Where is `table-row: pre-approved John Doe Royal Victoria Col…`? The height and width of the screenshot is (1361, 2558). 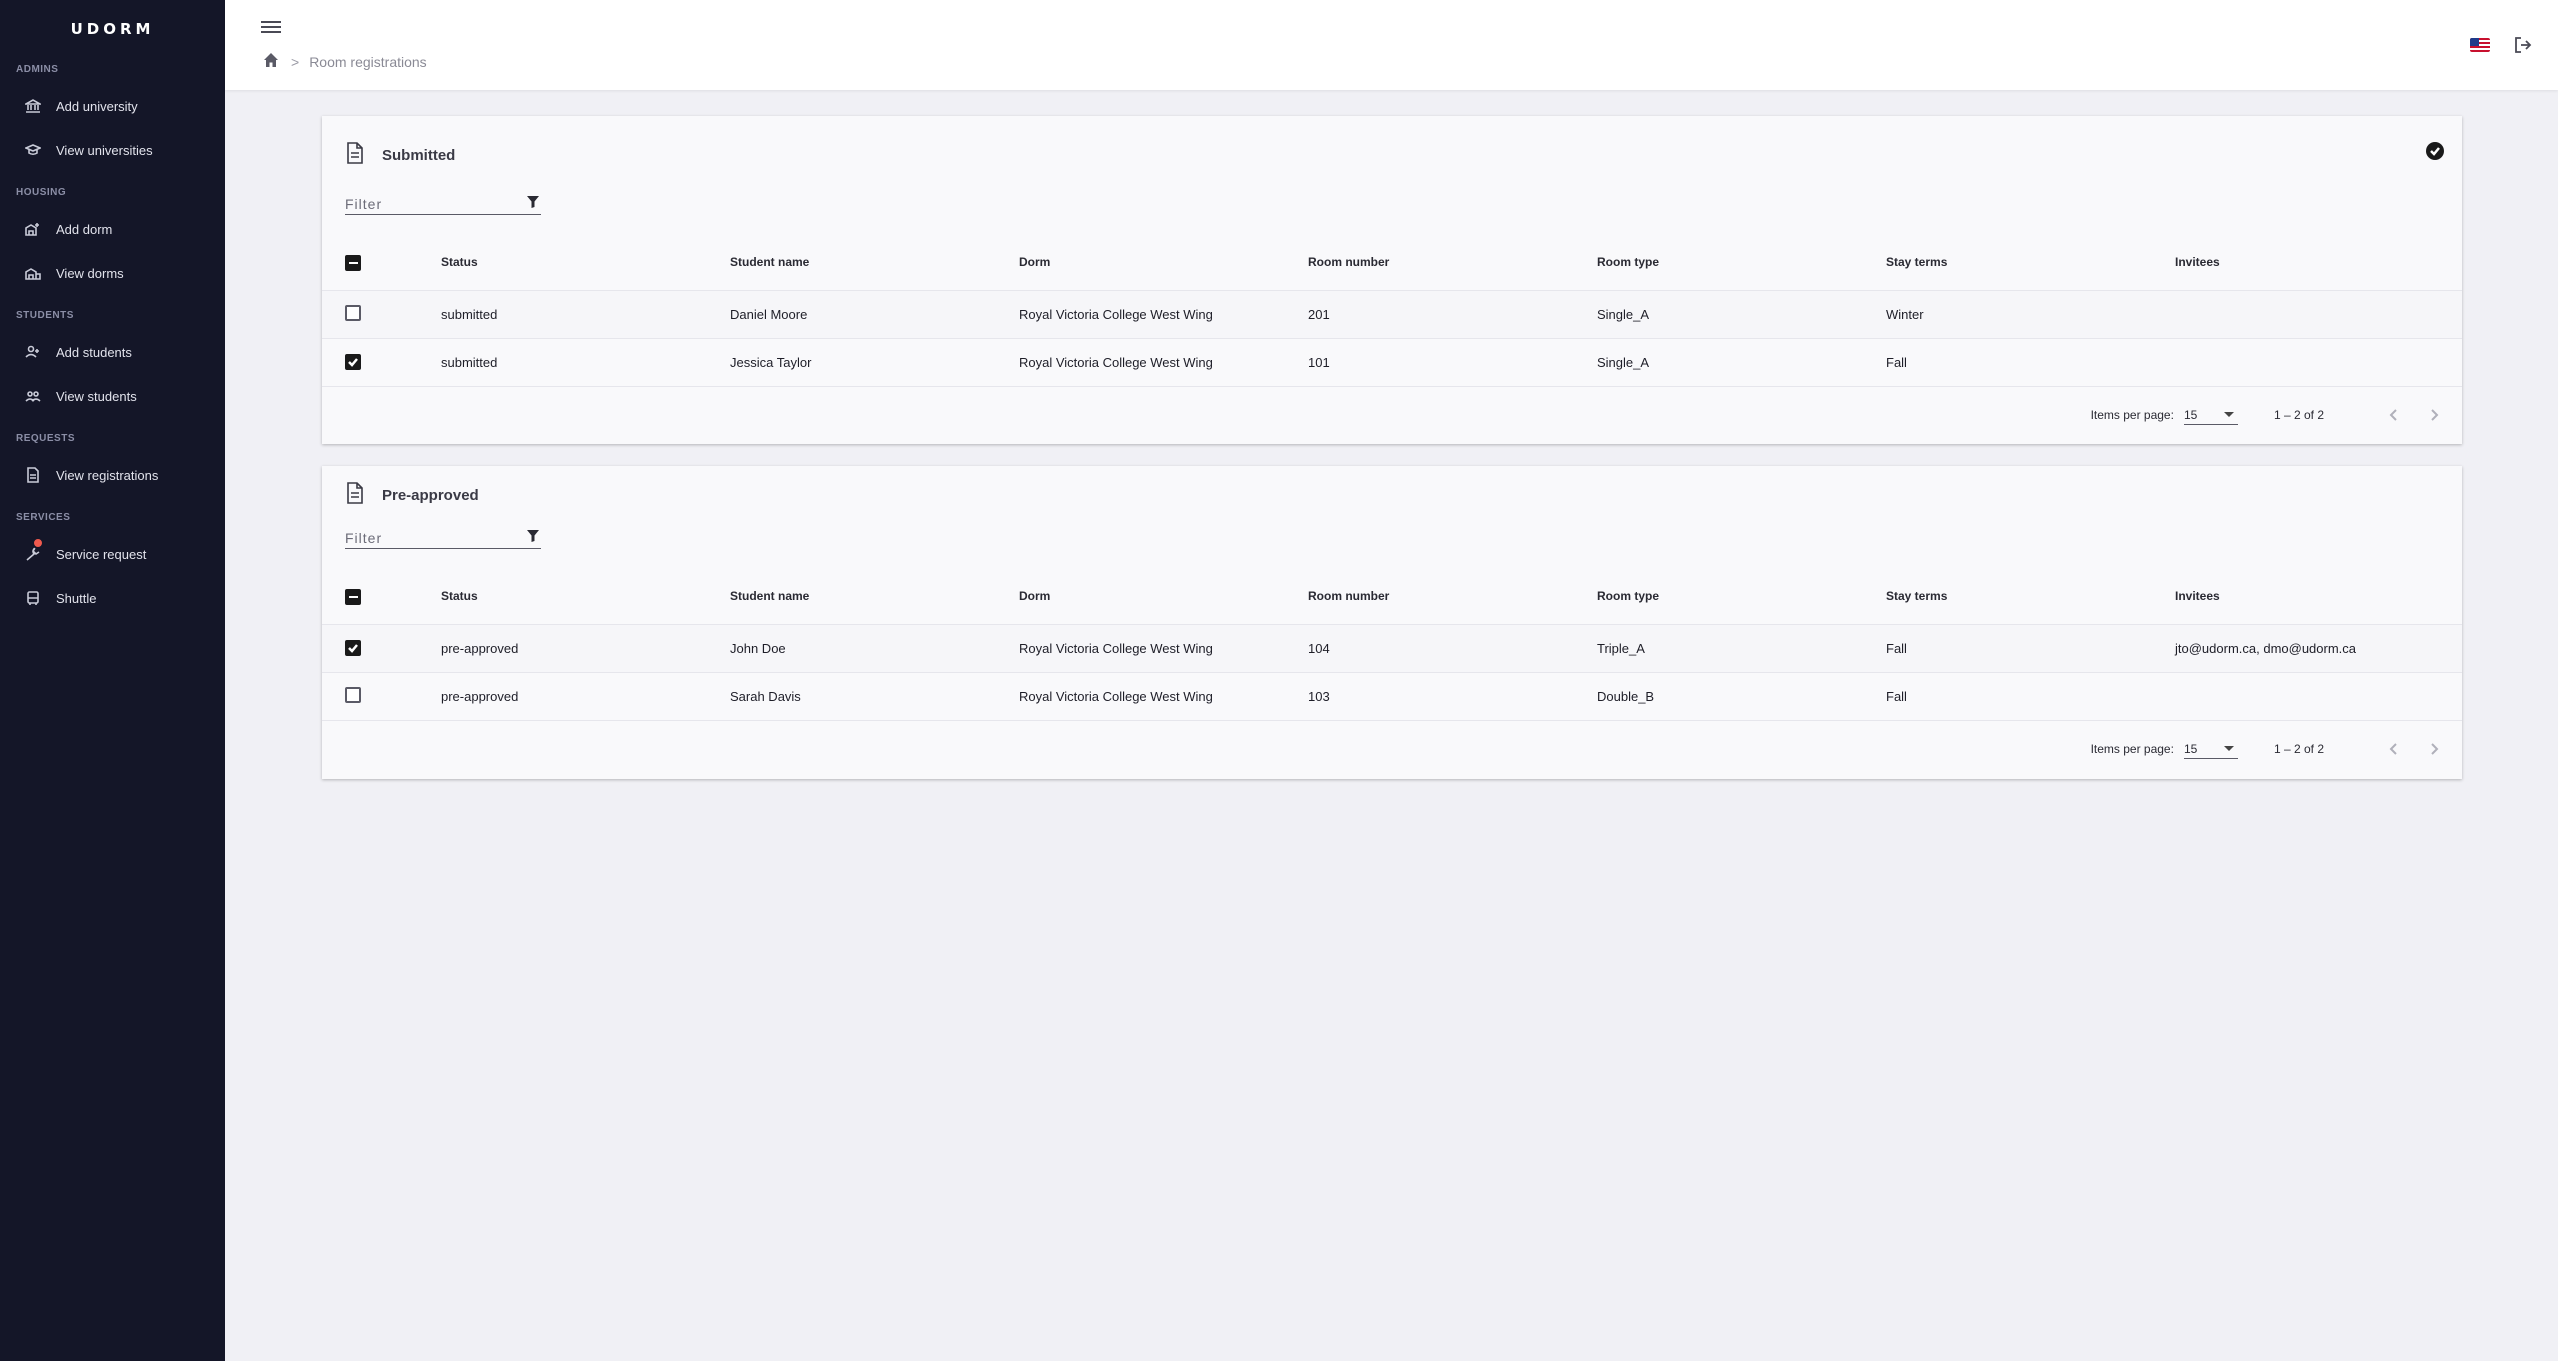 table-row: pre-approved John Doe Royal Victoria Col… is located at coordinates (1392, 648).